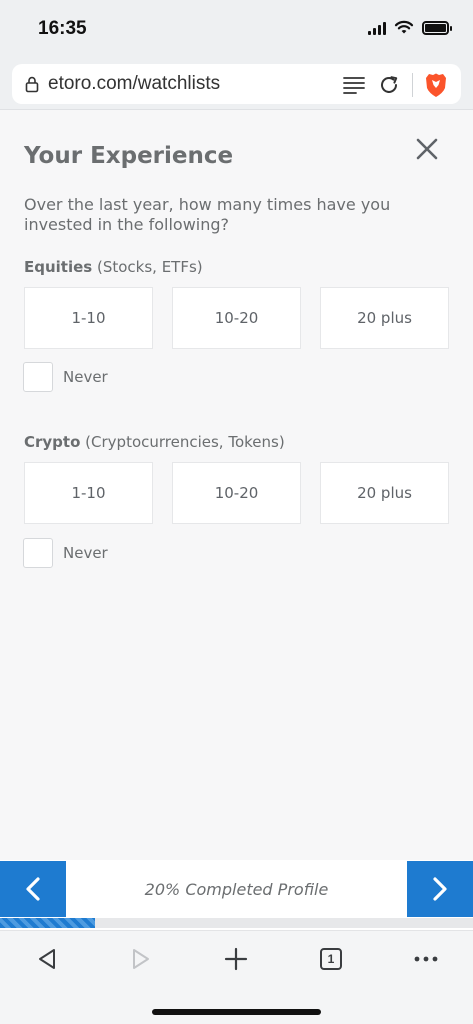 The image size is (473, 1024). What do you see at coordinates (47, 923) in the screenshot?
I see `profile-progress-fill` at bounding box center [47, 923].